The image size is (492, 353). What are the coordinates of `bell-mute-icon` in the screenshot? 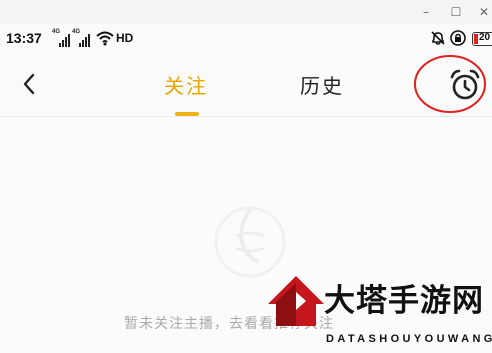 It's located at (438, 38).